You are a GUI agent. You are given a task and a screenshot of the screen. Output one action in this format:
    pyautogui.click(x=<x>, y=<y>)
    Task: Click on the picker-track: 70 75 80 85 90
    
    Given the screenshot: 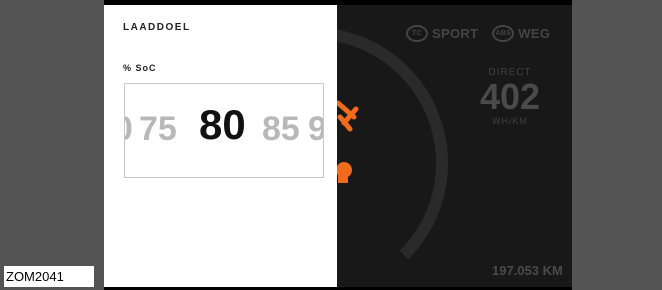 What is the action you would take?
    pyautogui.click(x=224, y=130)
    